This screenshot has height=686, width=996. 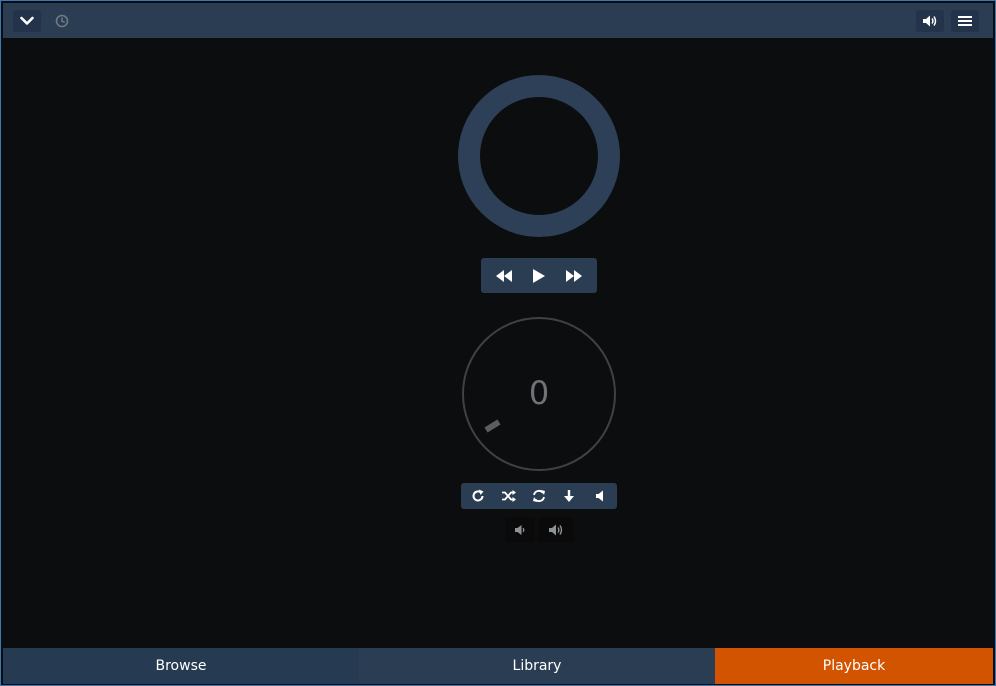 I want to click on volume-popup-button, so click(x=930, y=21).